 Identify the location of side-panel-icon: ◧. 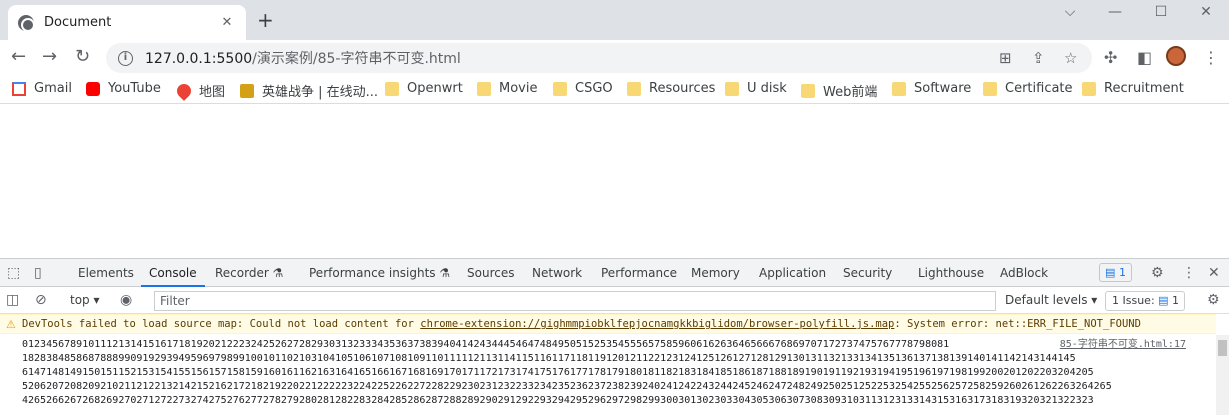
(1144, 57).